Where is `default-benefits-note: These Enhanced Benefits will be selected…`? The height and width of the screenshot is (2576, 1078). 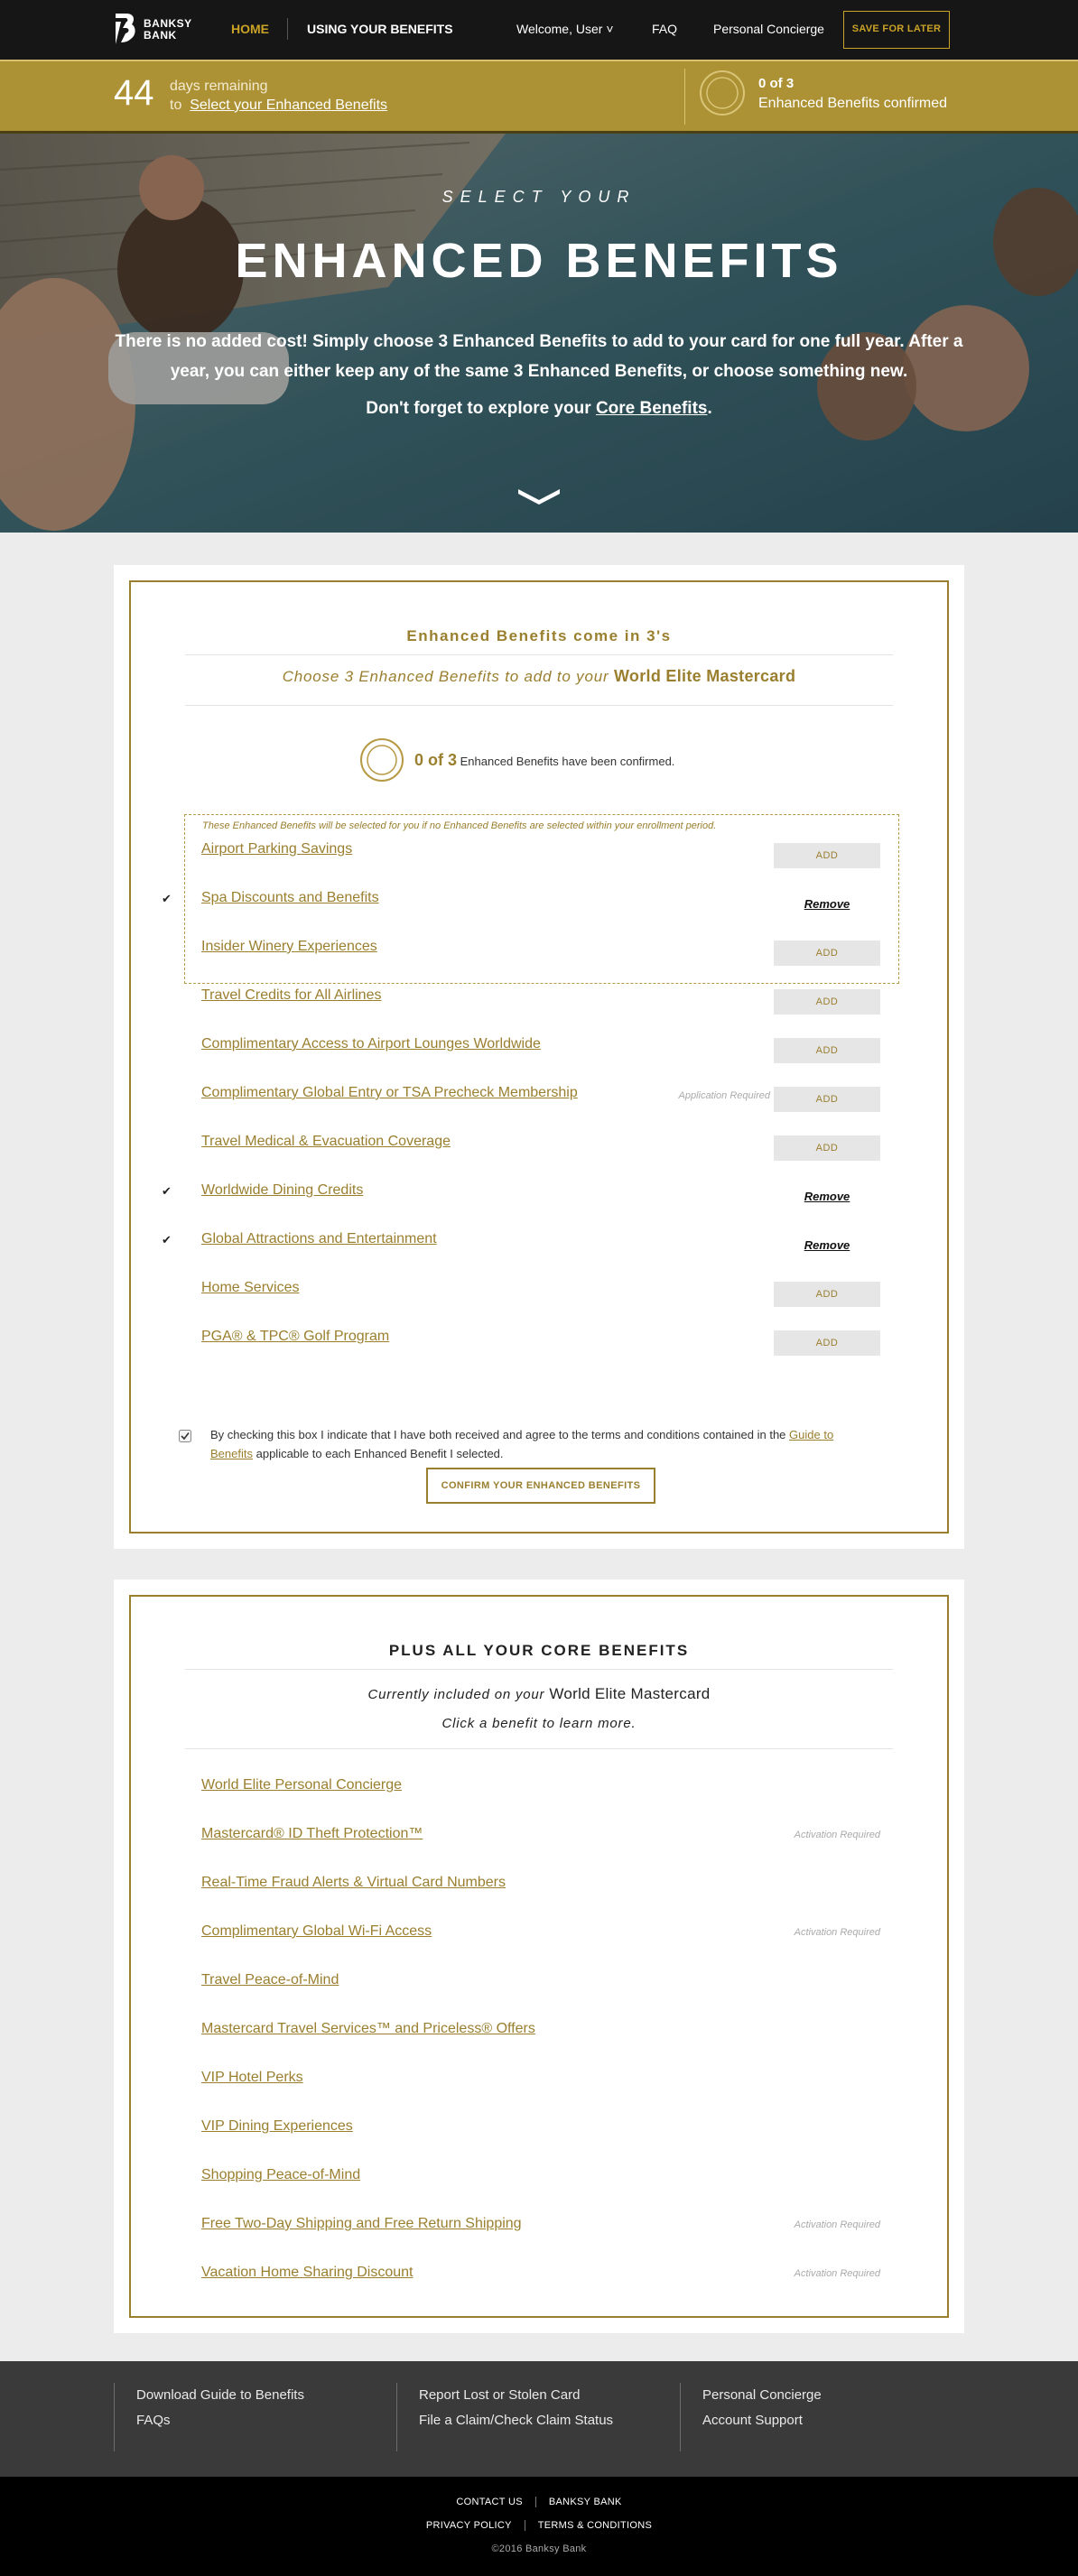 default-benefits-note: These Enhanced Benefits will be selected… is located at coordinates (460, 825).